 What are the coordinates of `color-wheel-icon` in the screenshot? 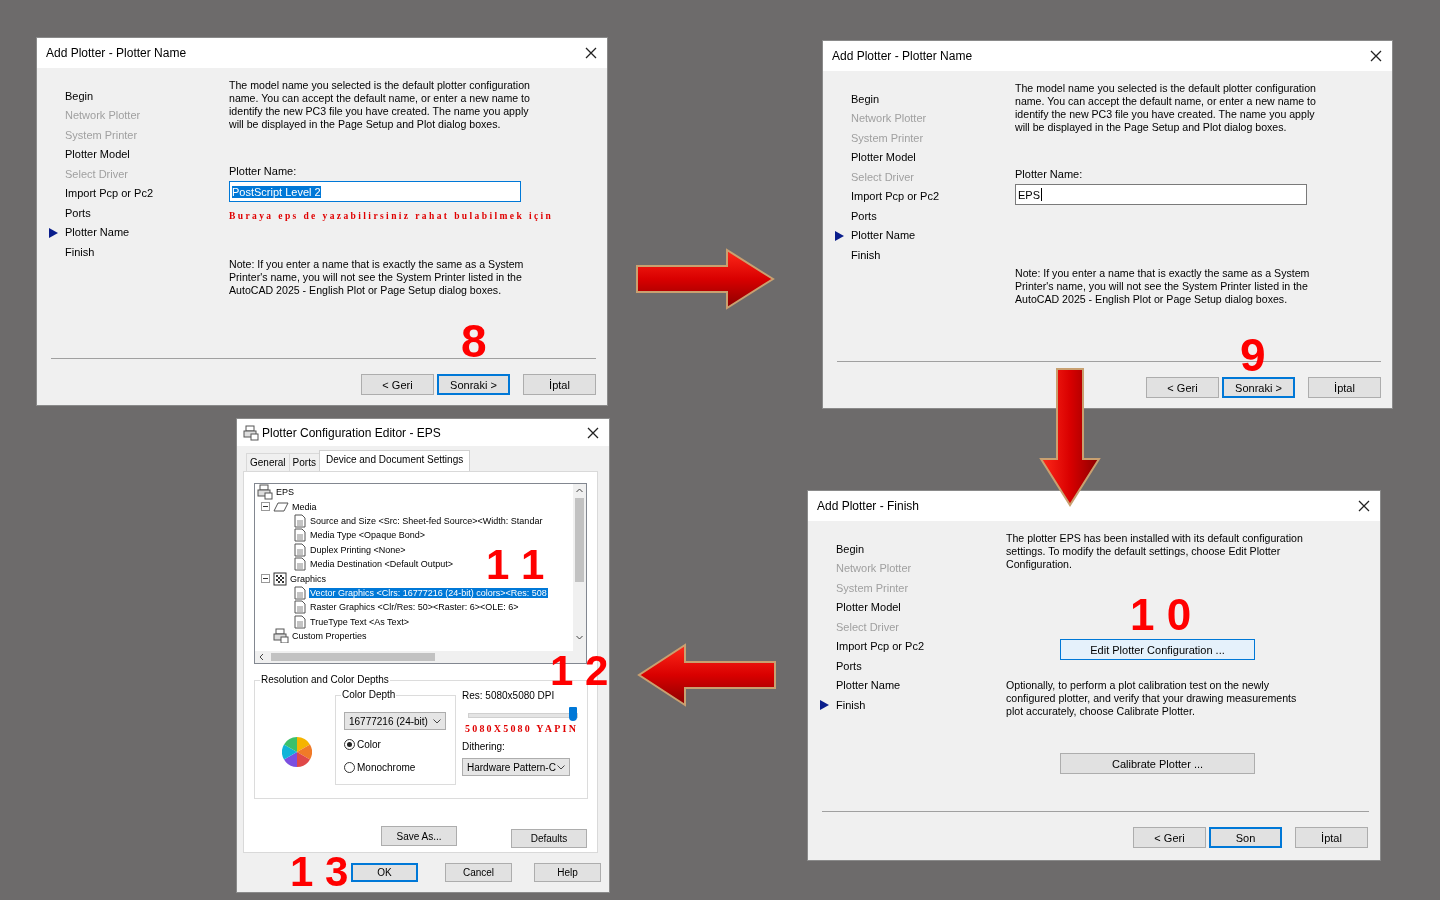 It's located at (297, 752).